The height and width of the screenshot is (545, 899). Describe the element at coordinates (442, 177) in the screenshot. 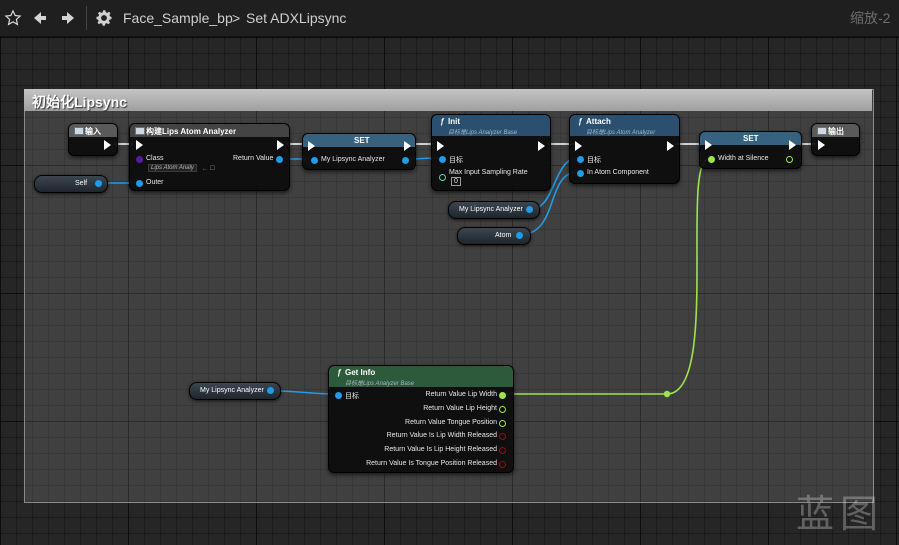

I see `sampling-rate-pin` at that location.